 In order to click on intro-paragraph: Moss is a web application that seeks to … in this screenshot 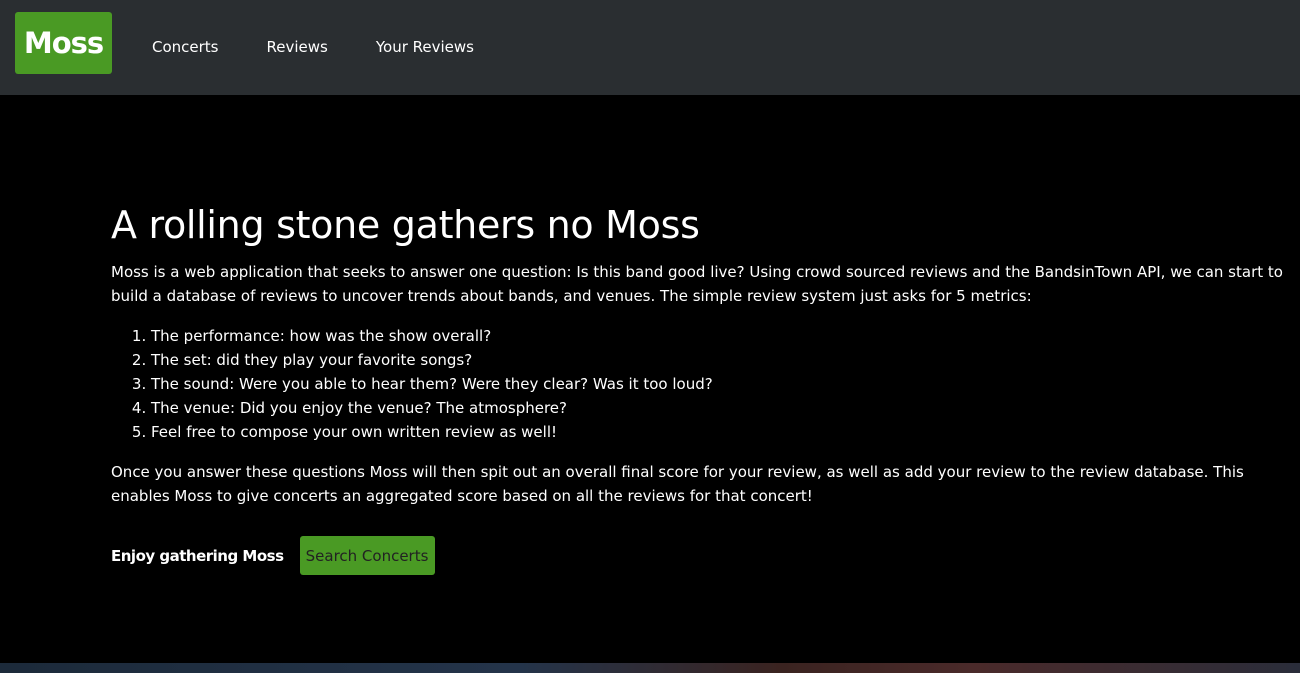, I will do `click(697, 284)`.